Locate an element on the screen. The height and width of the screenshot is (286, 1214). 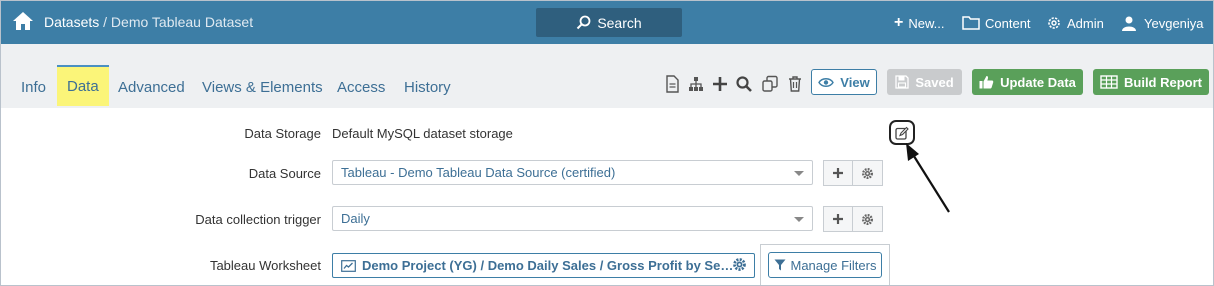
copy-icon is located at coordinates (770, 84).